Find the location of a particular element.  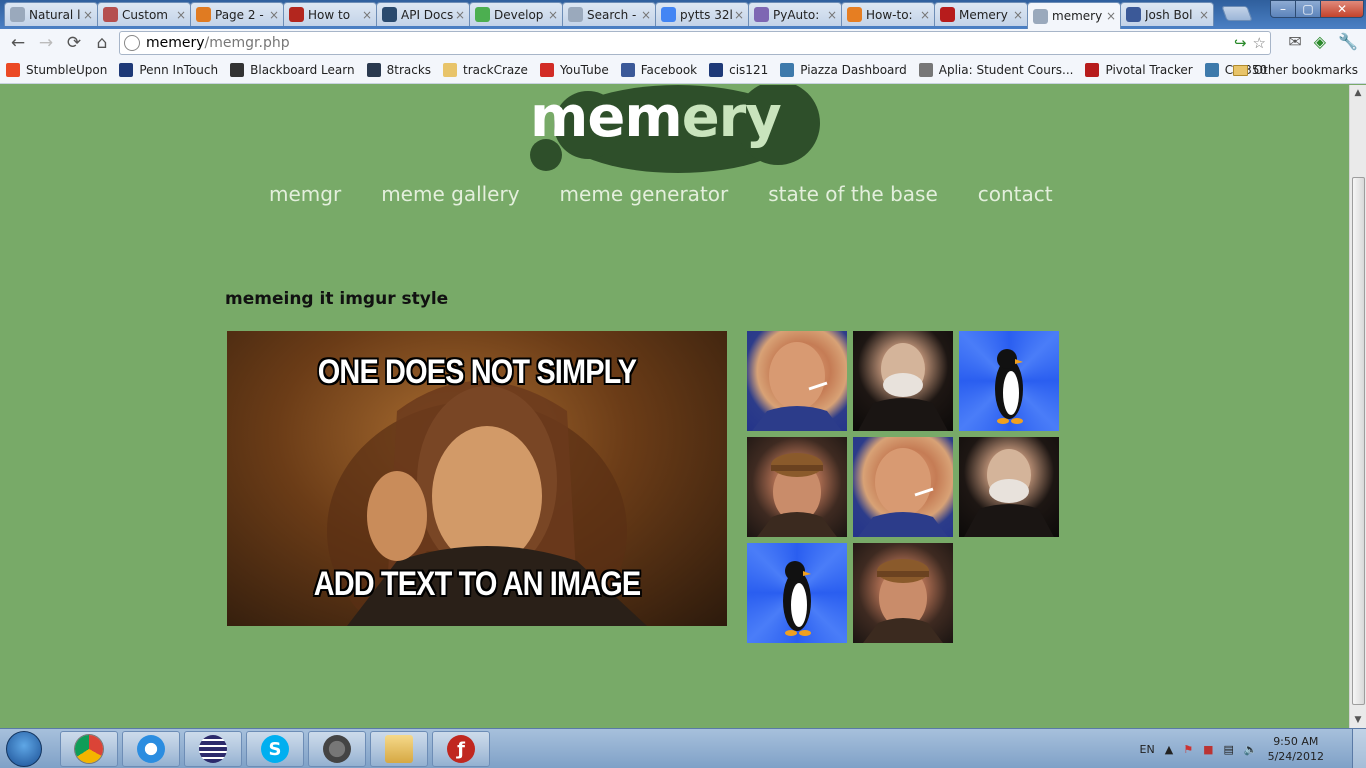

action-center-flag-icon: ⚑ is located at coordinates (1188, 749).